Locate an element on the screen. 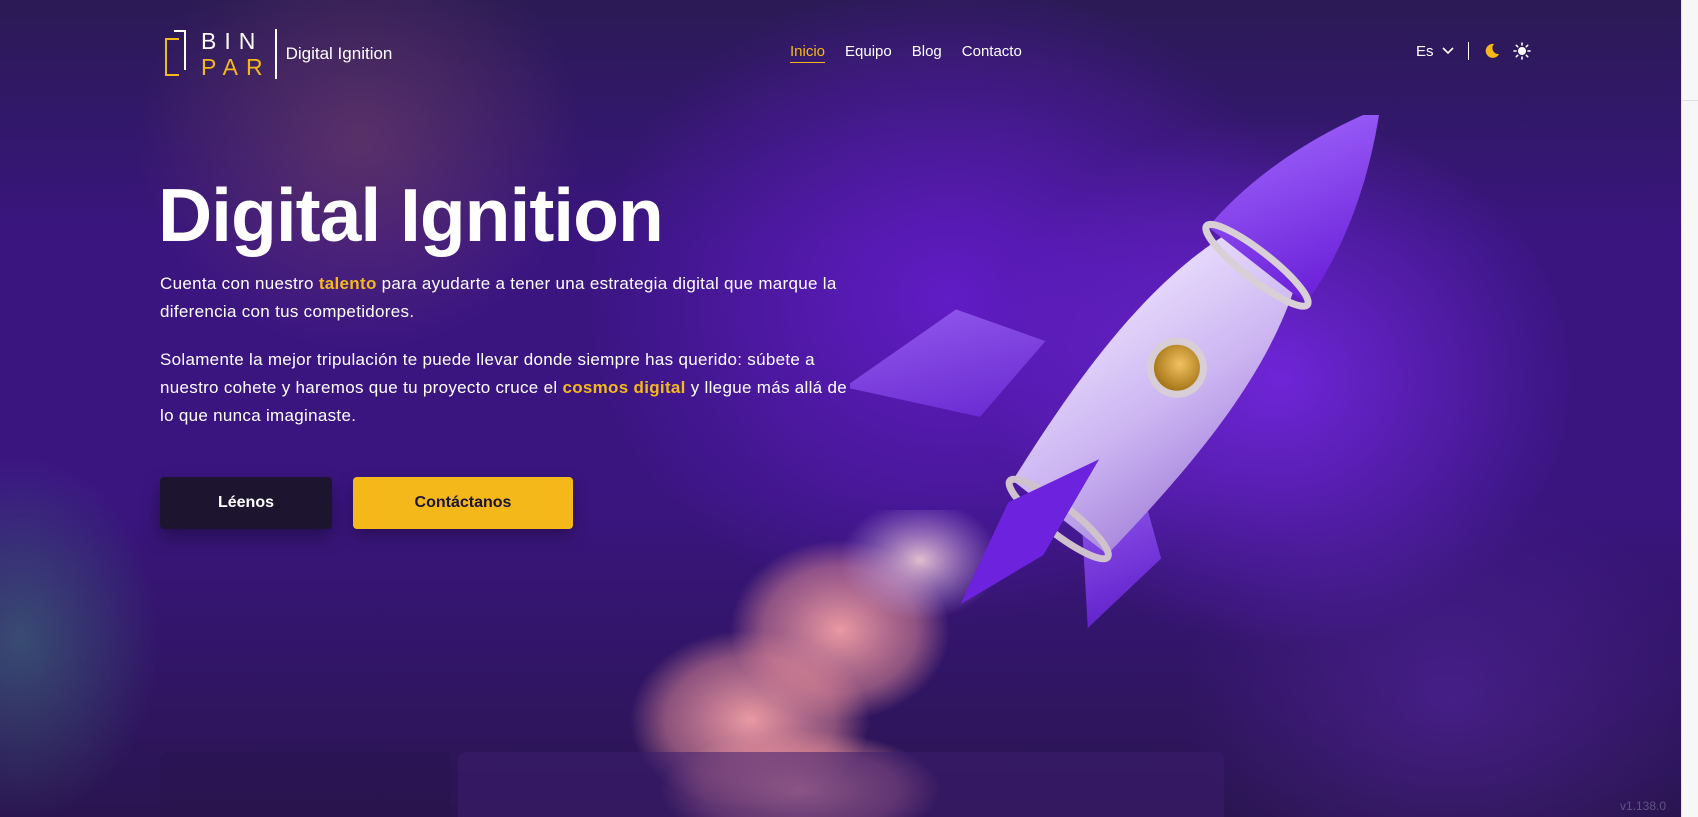 This screenshot has width=1698, height=817. brand-name: Digital Ignition is located at coordinates (339, 53).